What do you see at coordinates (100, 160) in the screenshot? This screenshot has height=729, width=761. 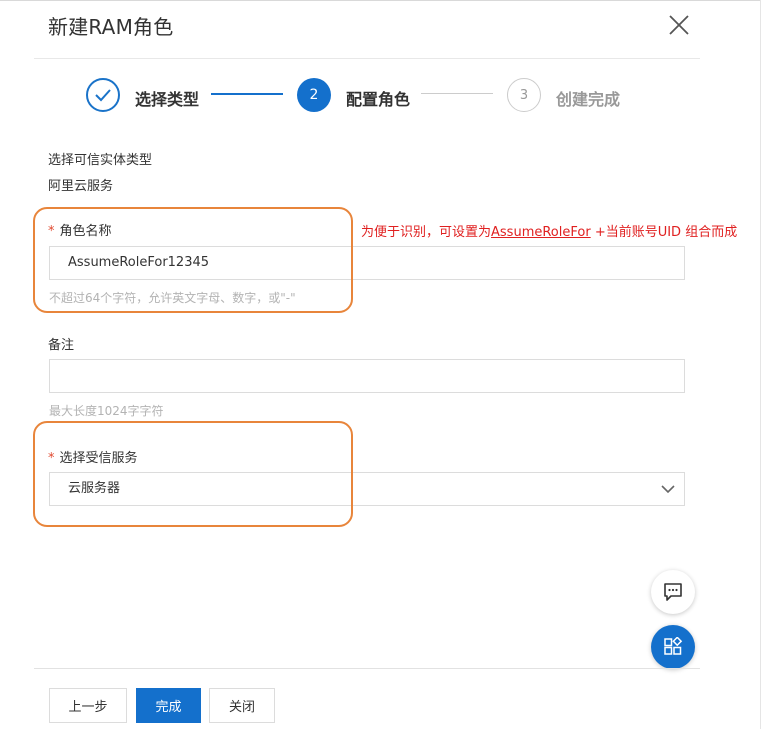 I see `entity-type-label: 选择可信实体类型` at bounding box center [100, 160].